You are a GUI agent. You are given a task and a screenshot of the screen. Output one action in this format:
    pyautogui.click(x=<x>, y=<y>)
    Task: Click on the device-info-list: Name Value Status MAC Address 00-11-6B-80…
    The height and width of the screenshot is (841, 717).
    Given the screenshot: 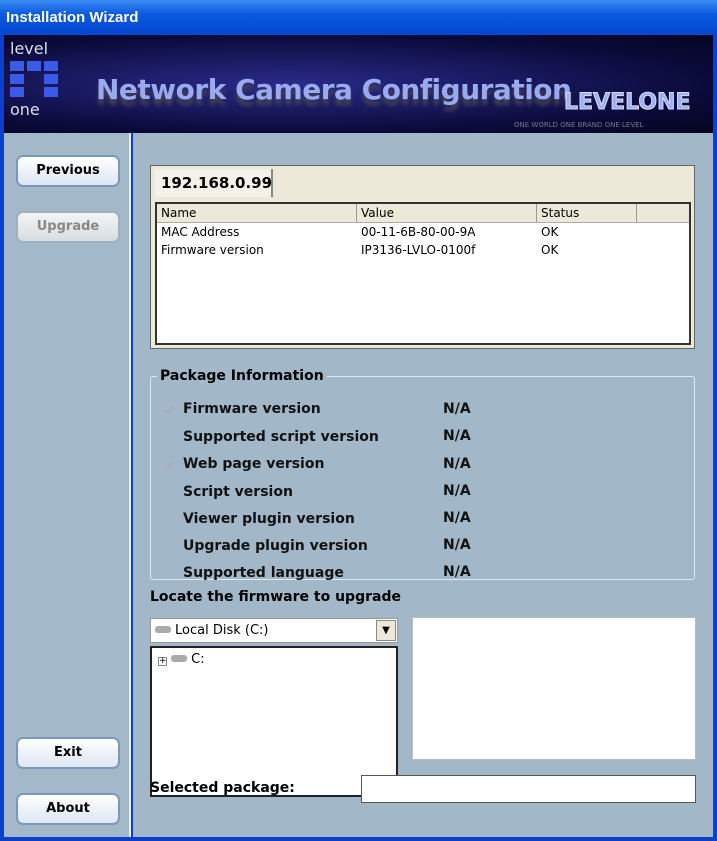 What is the action you would take?
    pyautogui.click(x=423, y=273)
    